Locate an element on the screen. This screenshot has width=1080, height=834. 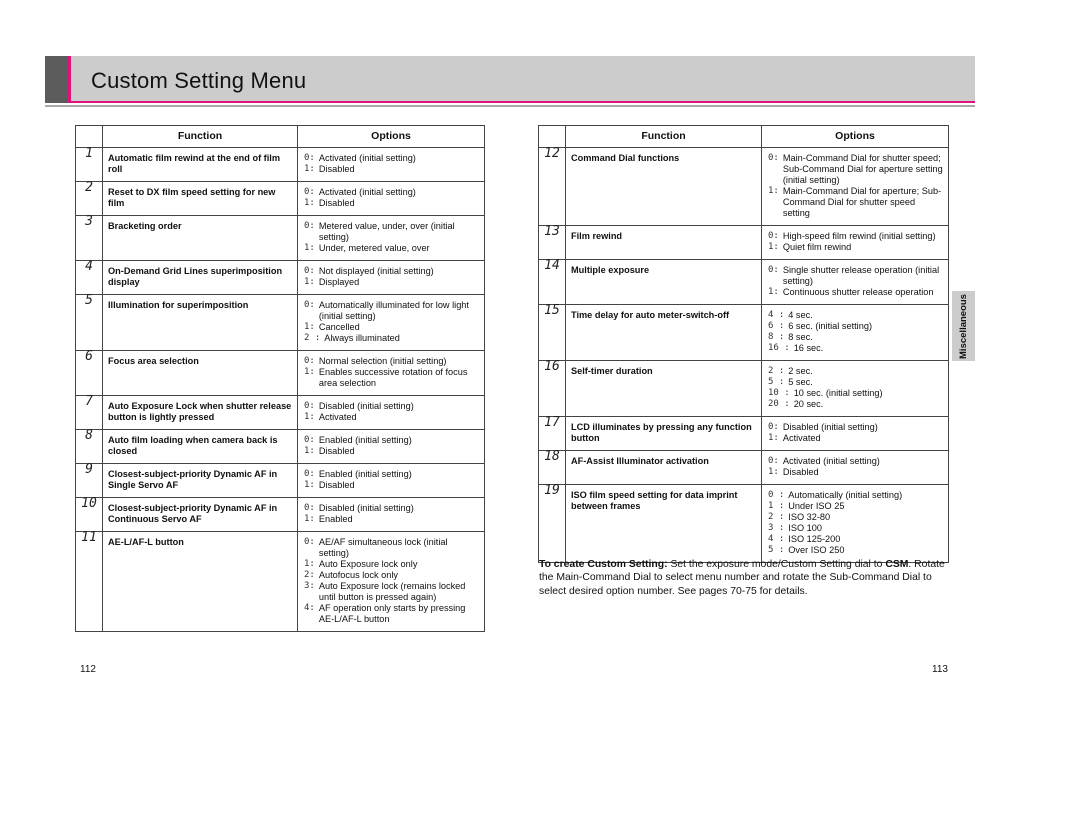
setting-options: 0: Disabled (initial setting) 1: Enabled is located at coordinates (391, 514).